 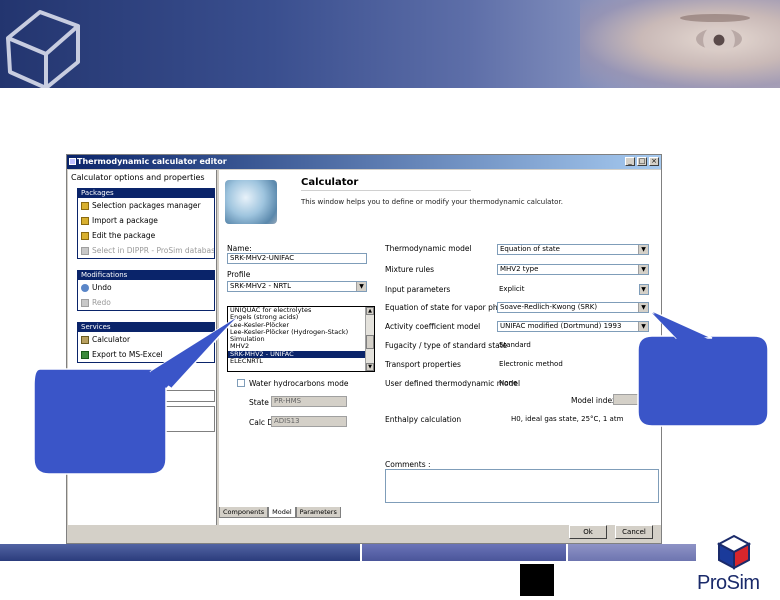 What do you see at coordinates (703, 381) in the screenshot?
I see `right-callout-bubble` at bounding box center [703, 381].